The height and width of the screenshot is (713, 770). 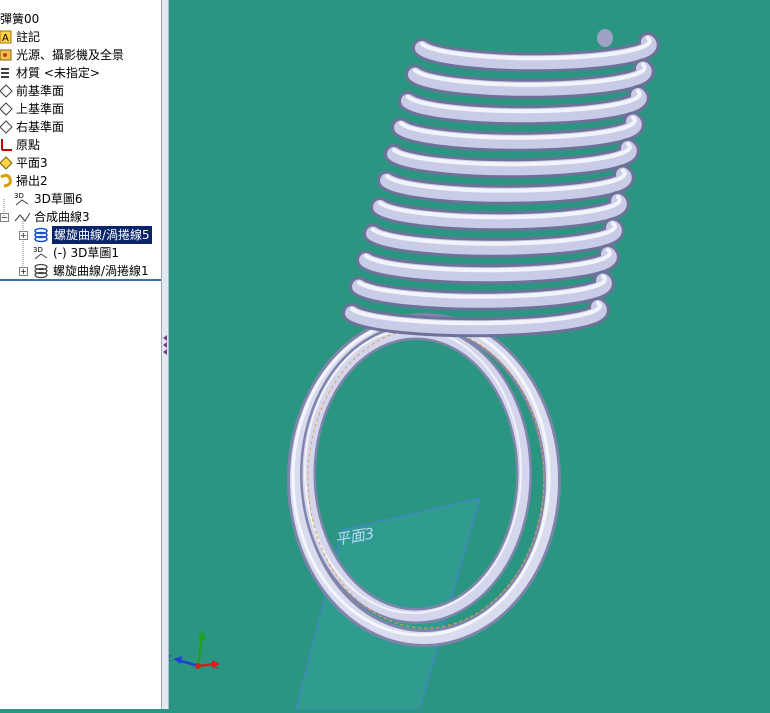 What do you see at coordinates (80, 280) in the screenshot?
I see `tree-divider` at bounding box center [80, 280].